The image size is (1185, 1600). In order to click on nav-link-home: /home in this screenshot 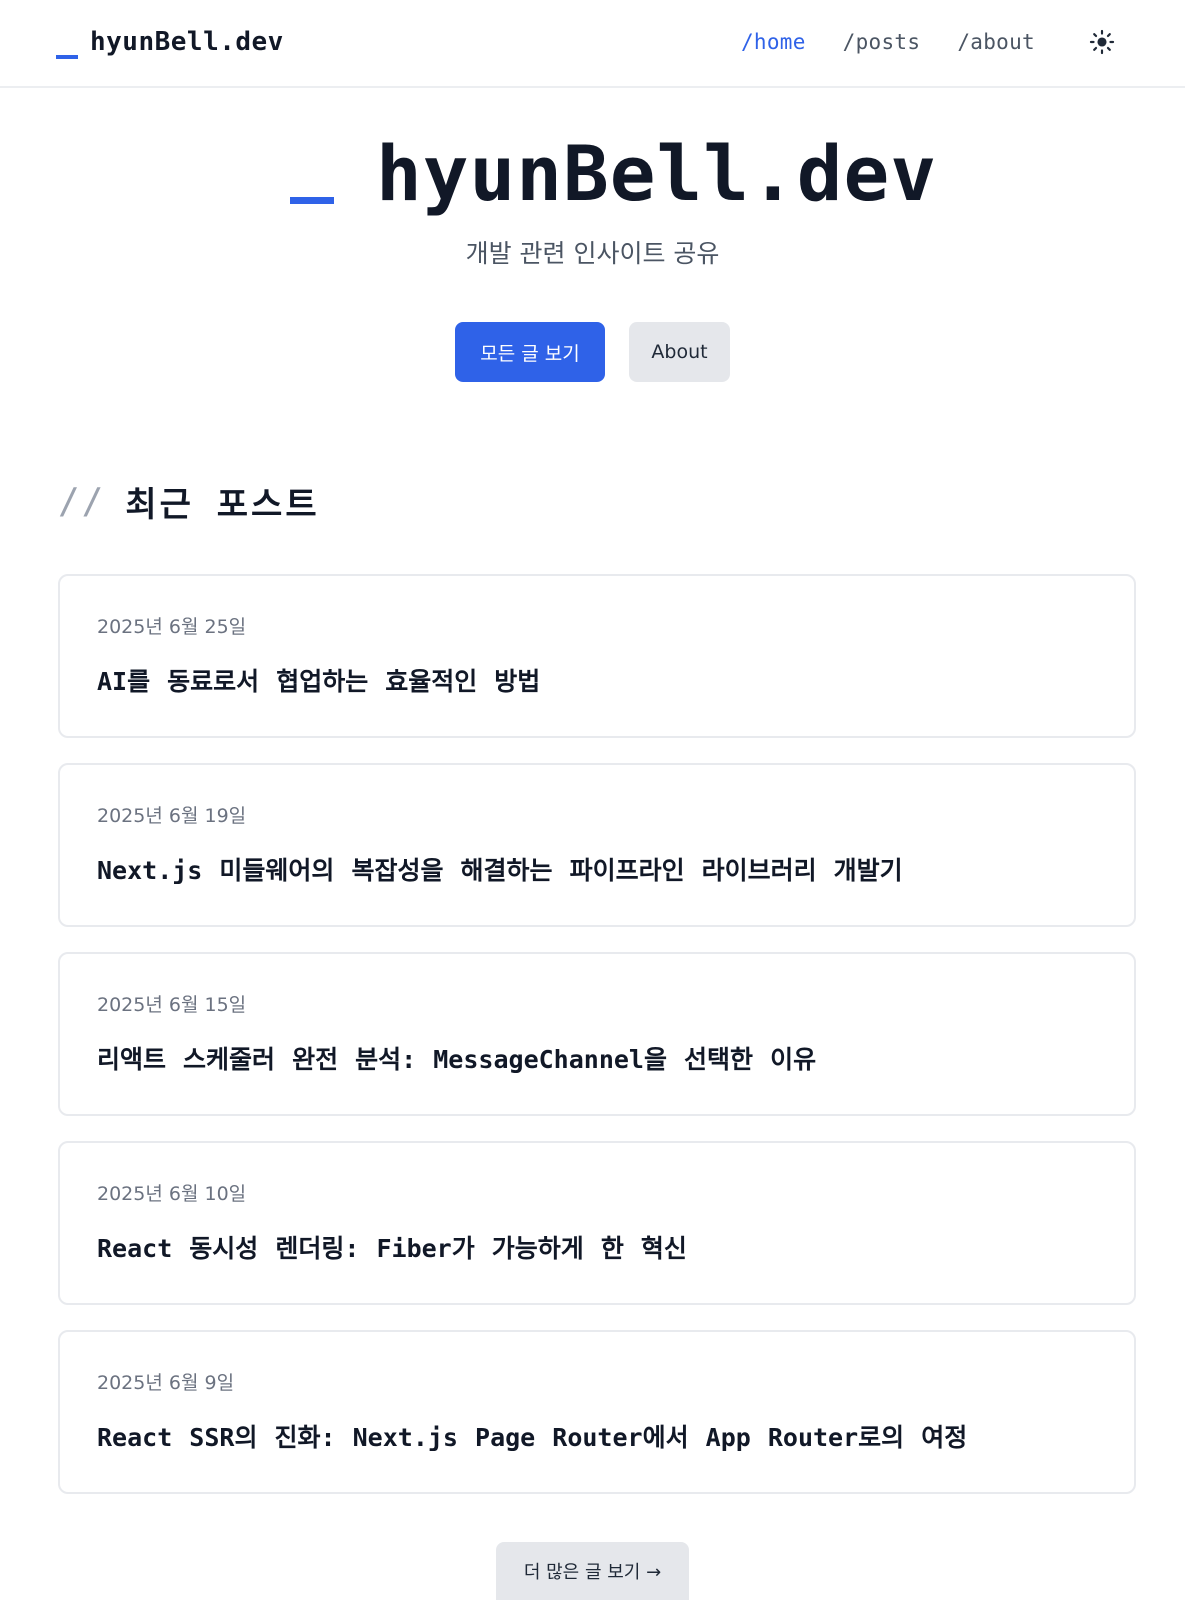, I will do `click(773, 42)`.